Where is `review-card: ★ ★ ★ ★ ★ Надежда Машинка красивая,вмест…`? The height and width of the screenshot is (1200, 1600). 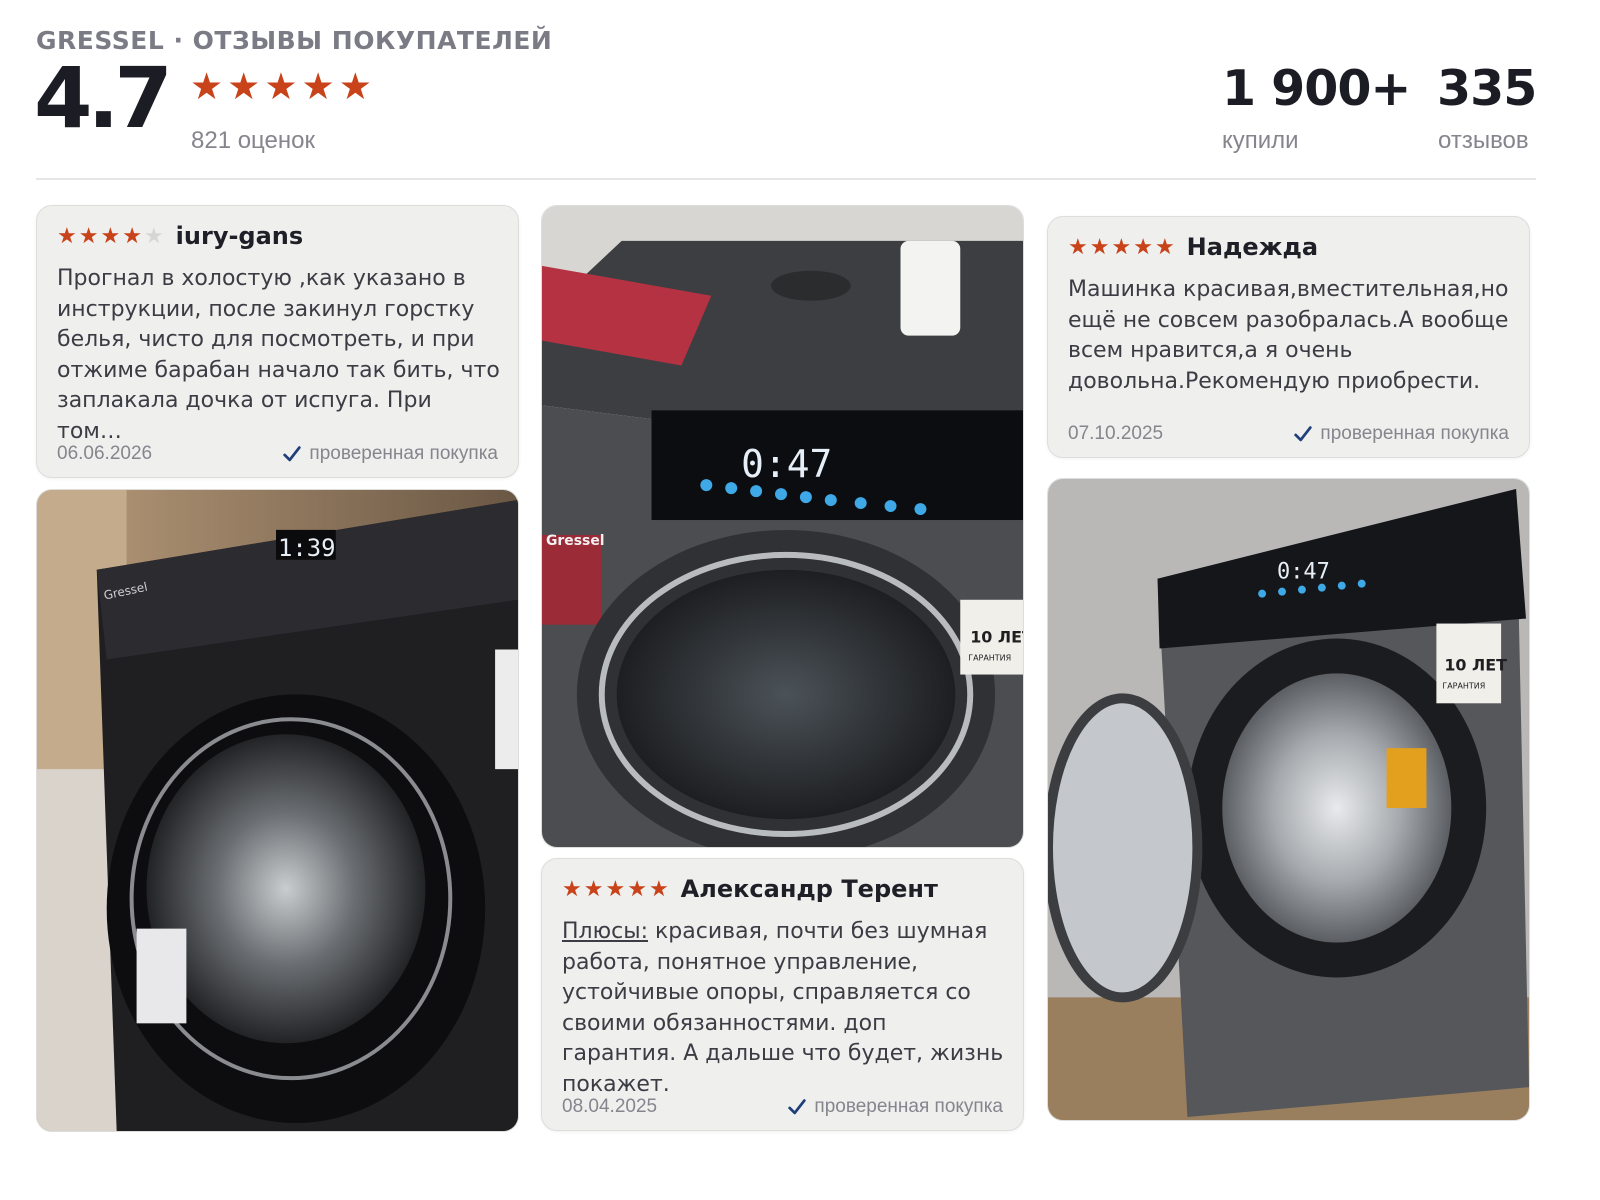 review-card: ★ ★ ★ ★ ★ Надежда Машинка красивая,вмест… is located at coordinates (1288, 337).